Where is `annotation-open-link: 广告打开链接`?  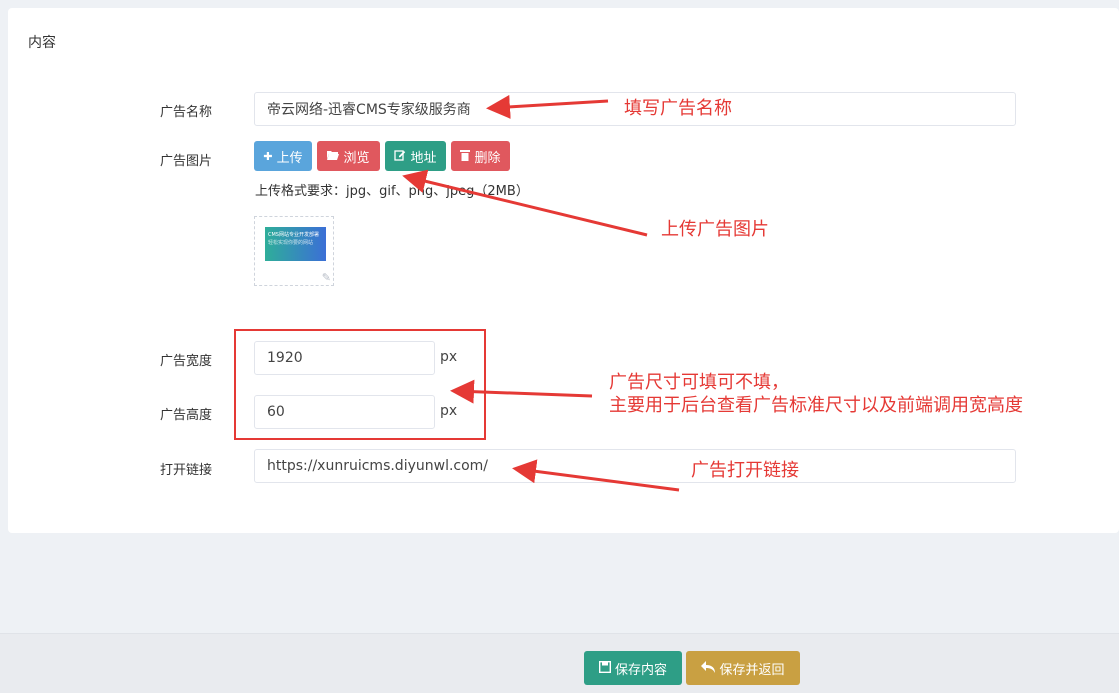
annotation-open-link: 广告打开链接 is located at coordinates (745, 470).